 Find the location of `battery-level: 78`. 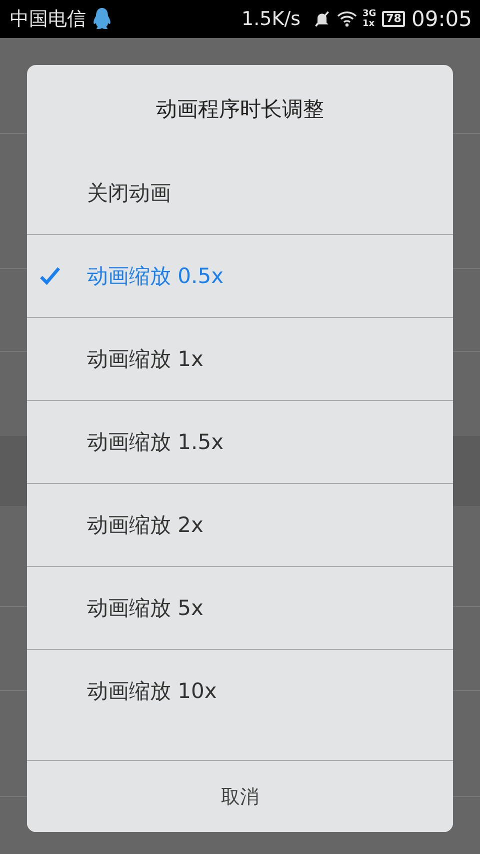

battery-level: 78 is located at coordinates (394, 19).